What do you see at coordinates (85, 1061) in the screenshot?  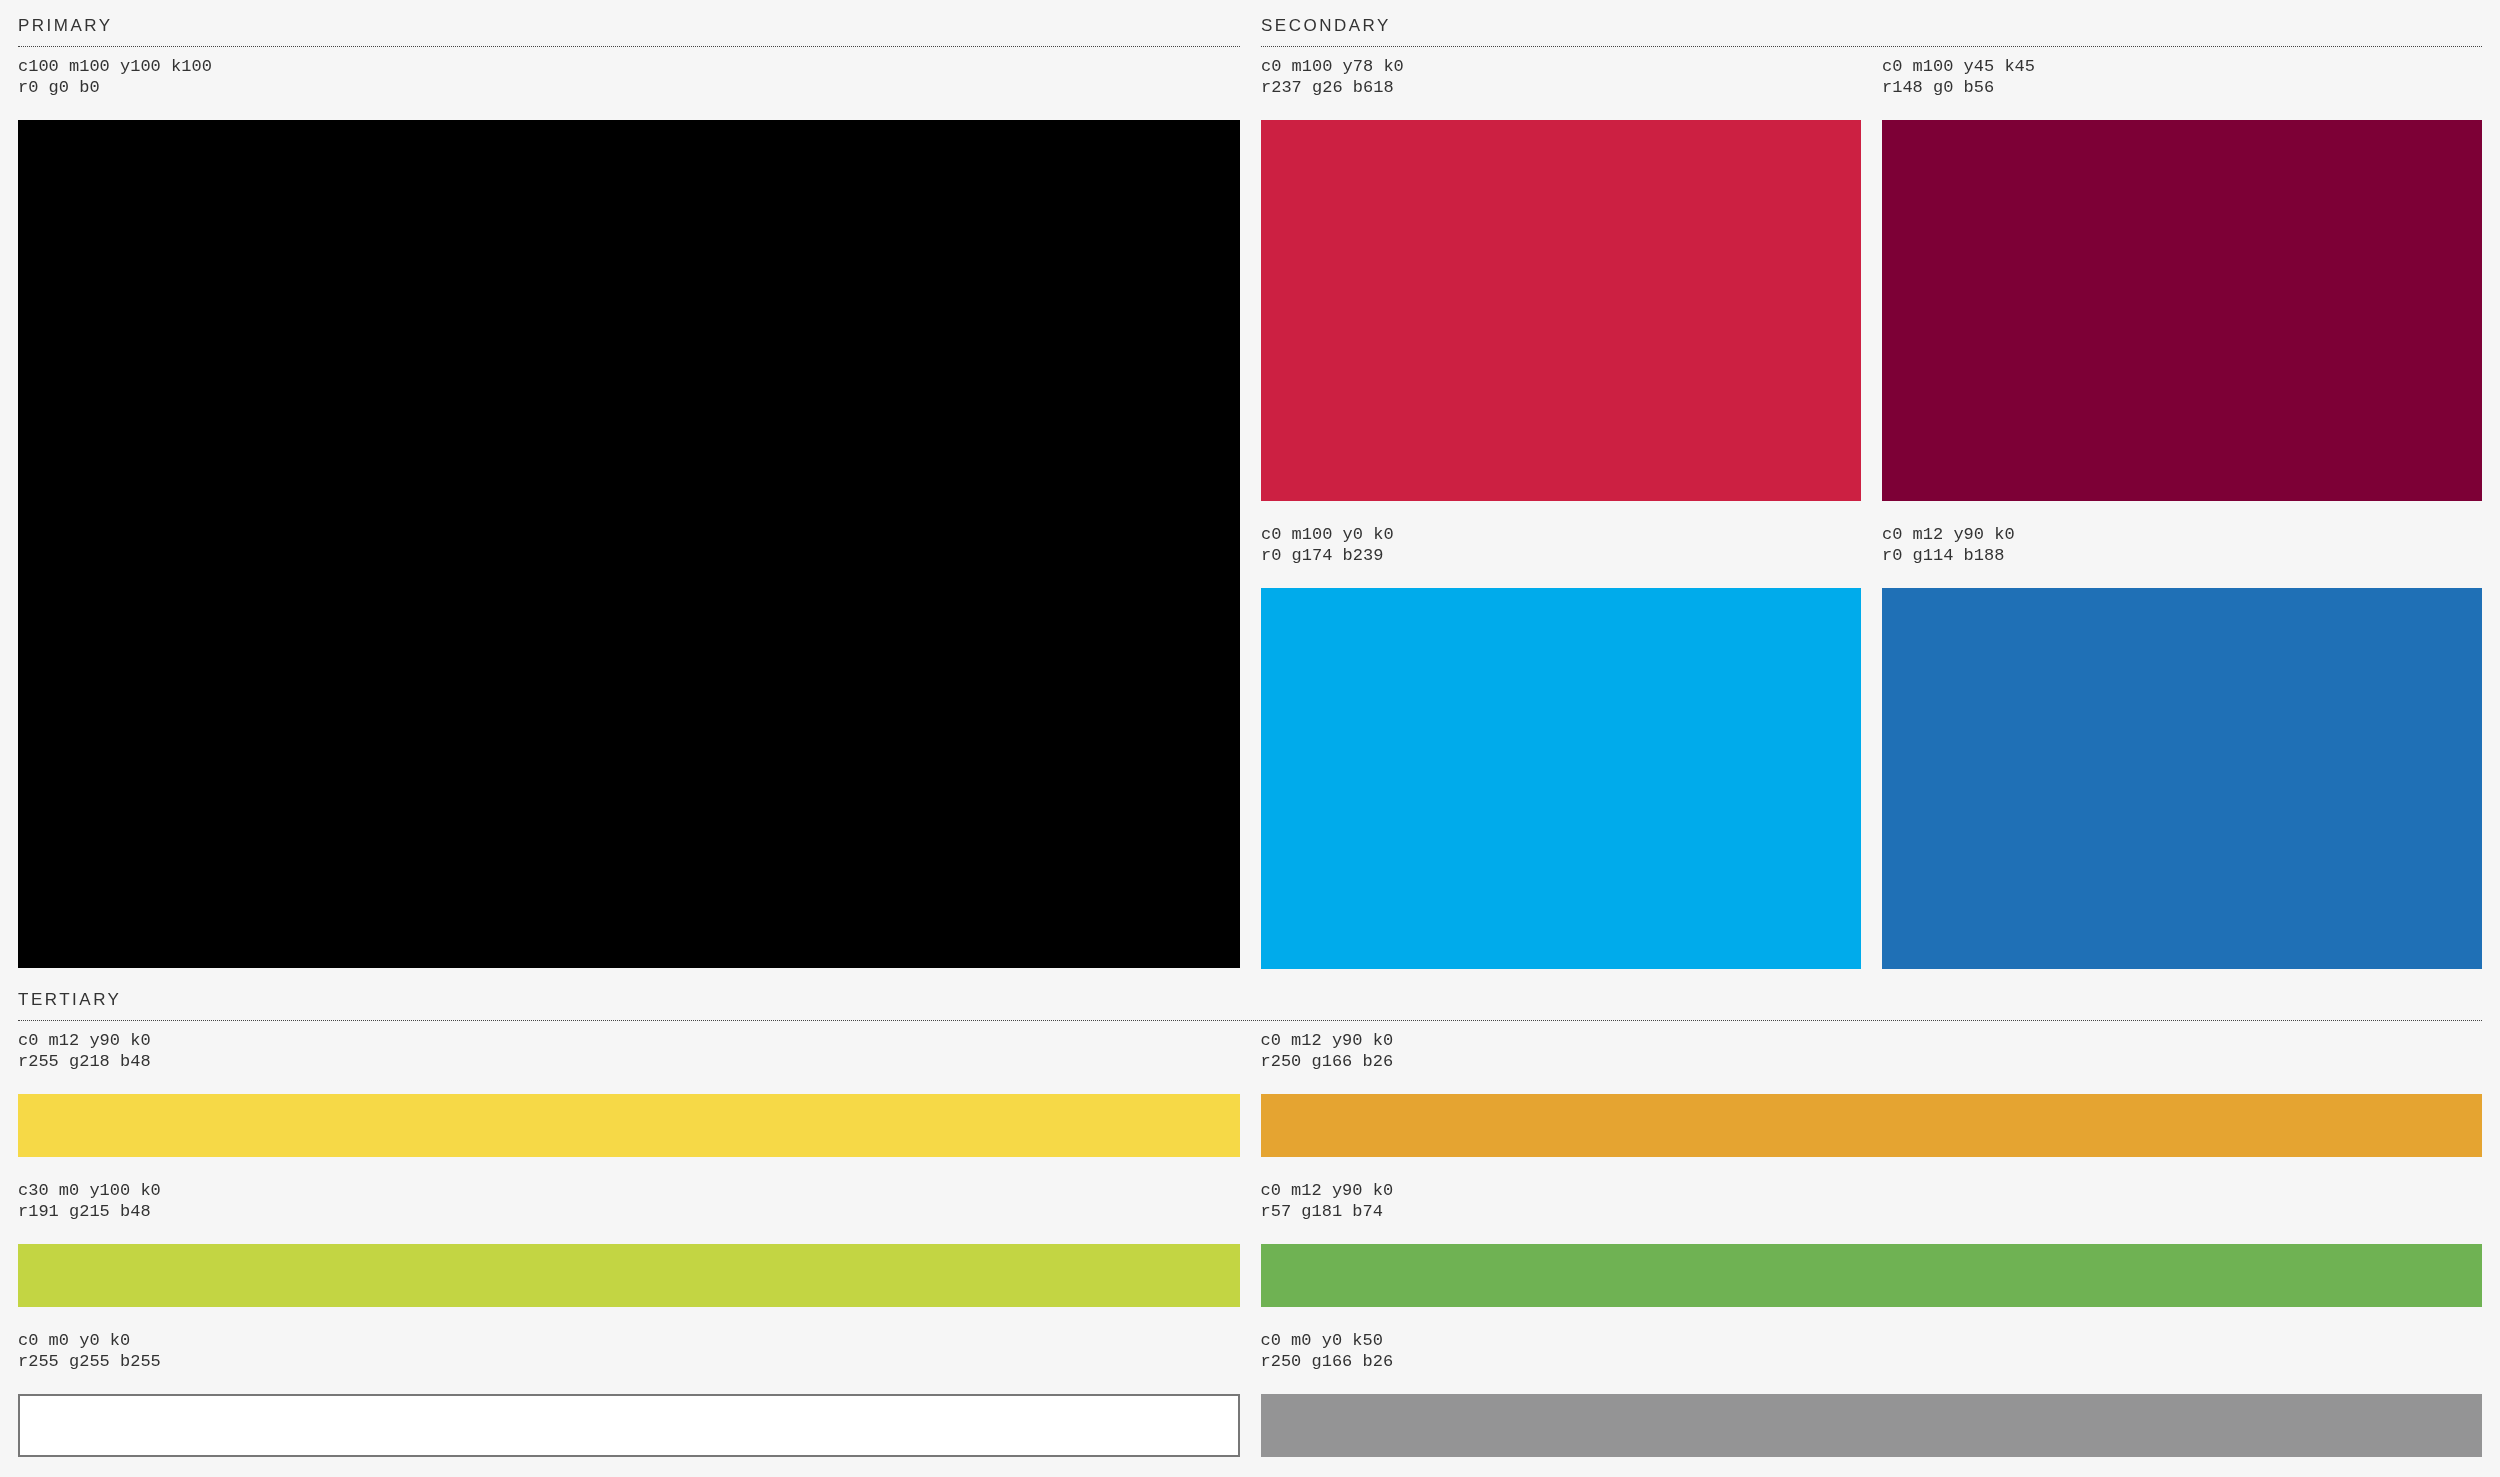 I see `rgb-value: r255 g218 b48` at bounding box center [85, 1061].